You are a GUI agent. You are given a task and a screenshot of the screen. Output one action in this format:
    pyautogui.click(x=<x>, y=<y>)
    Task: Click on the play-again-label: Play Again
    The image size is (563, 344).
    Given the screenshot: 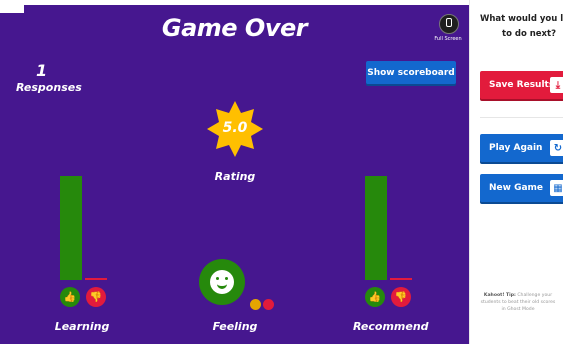 What is the action you would take?
    pyautogui.click(x=516, y=148)
    